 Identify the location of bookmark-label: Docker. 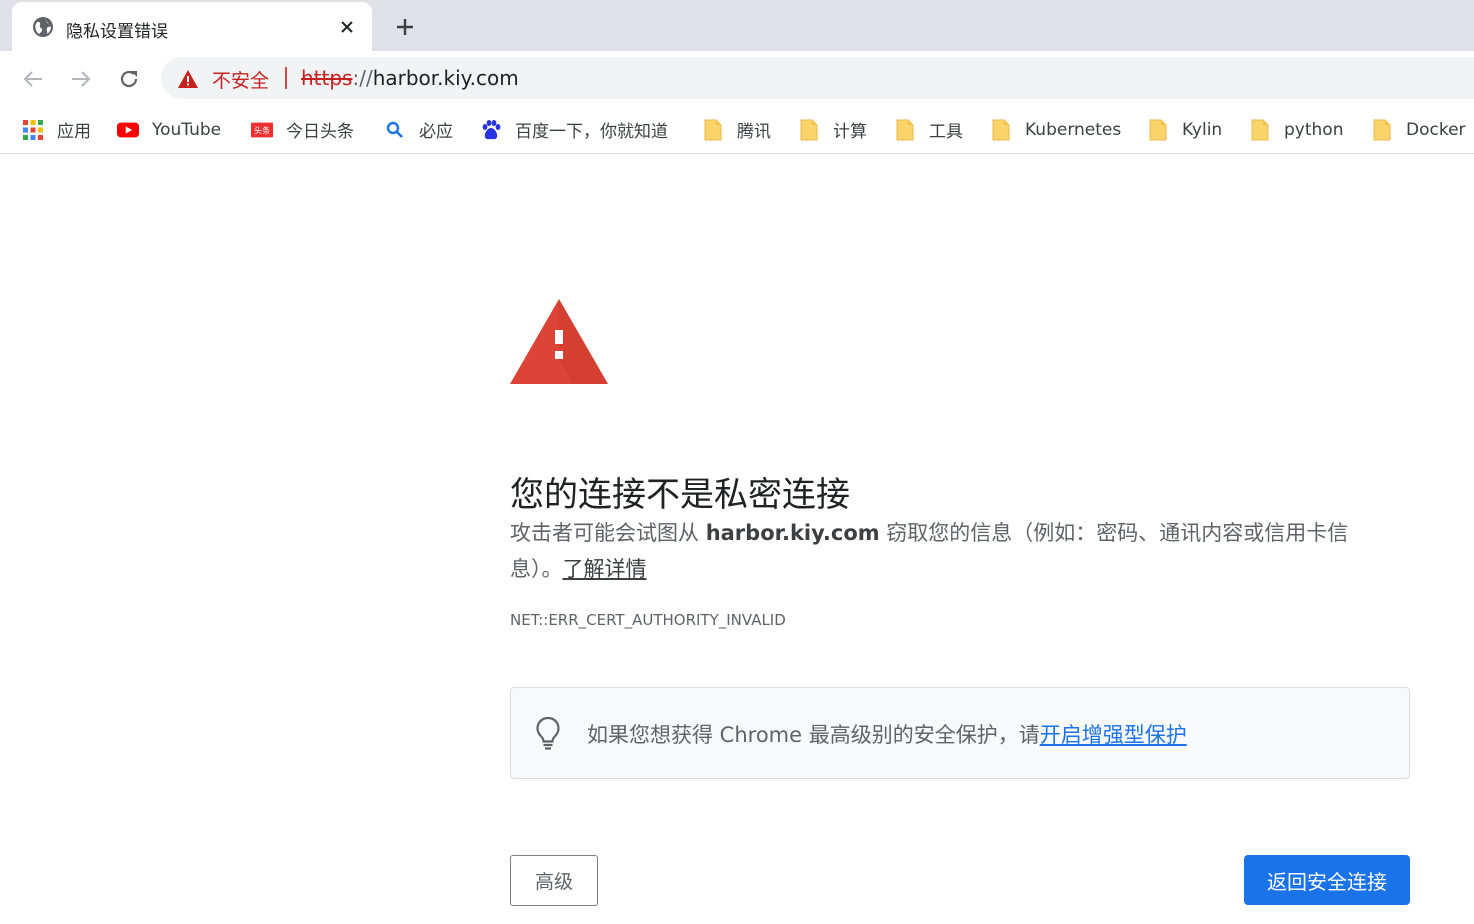
(1436, 129).